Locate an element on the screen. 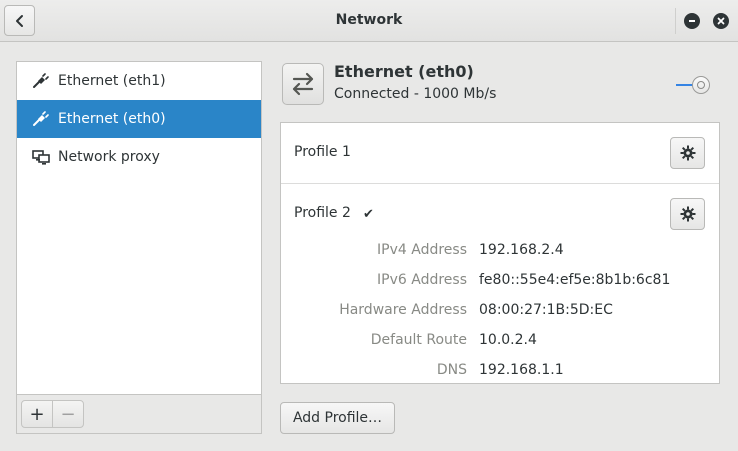 The width and height of the screenshot is (738, 451). profile-1-settings-button is located at coordinates (687, 153).